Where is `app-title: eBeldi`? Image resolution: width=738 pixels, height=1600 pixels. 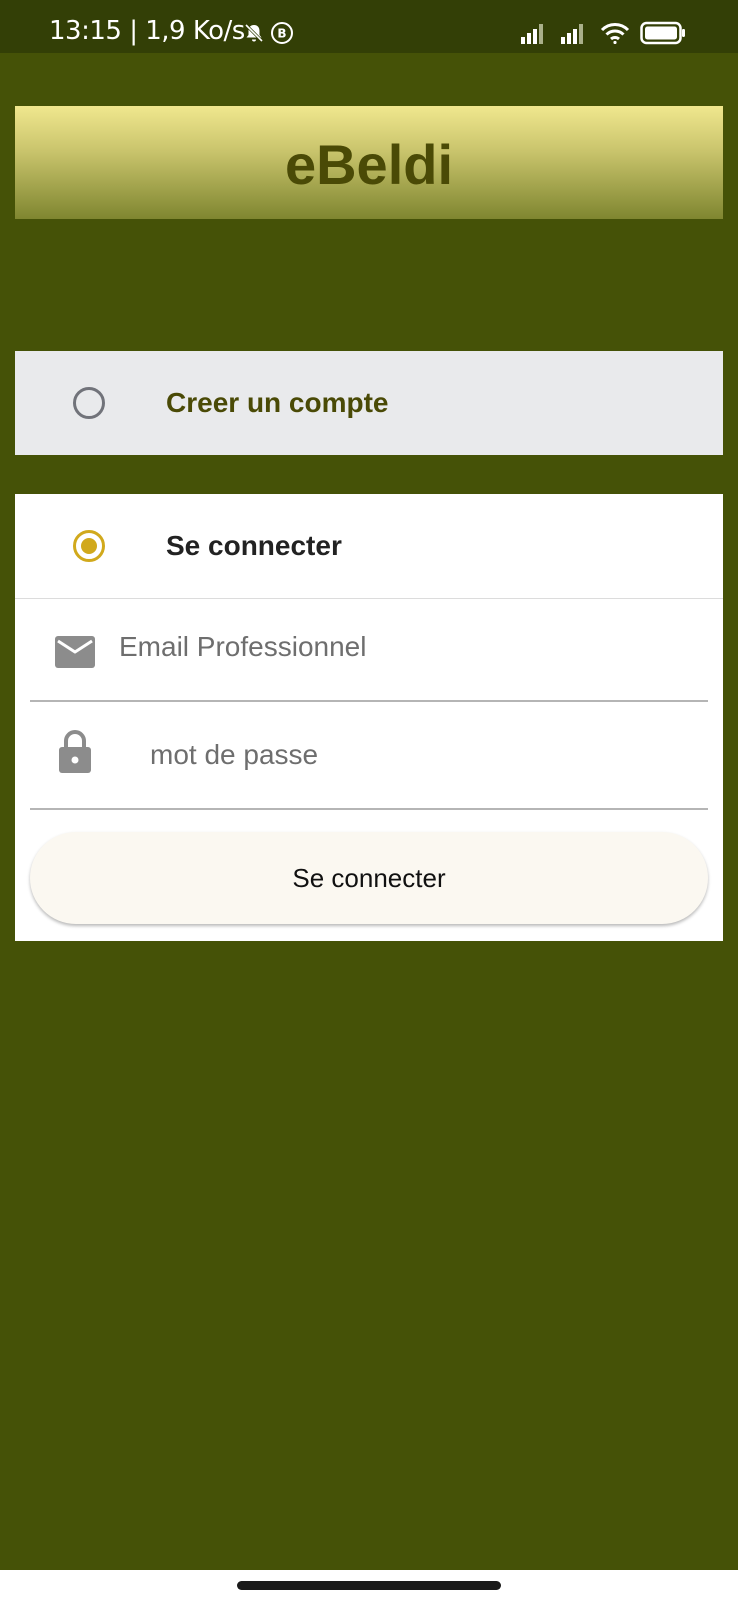 app-title: eBeldi is located at coordinates (369, 164).